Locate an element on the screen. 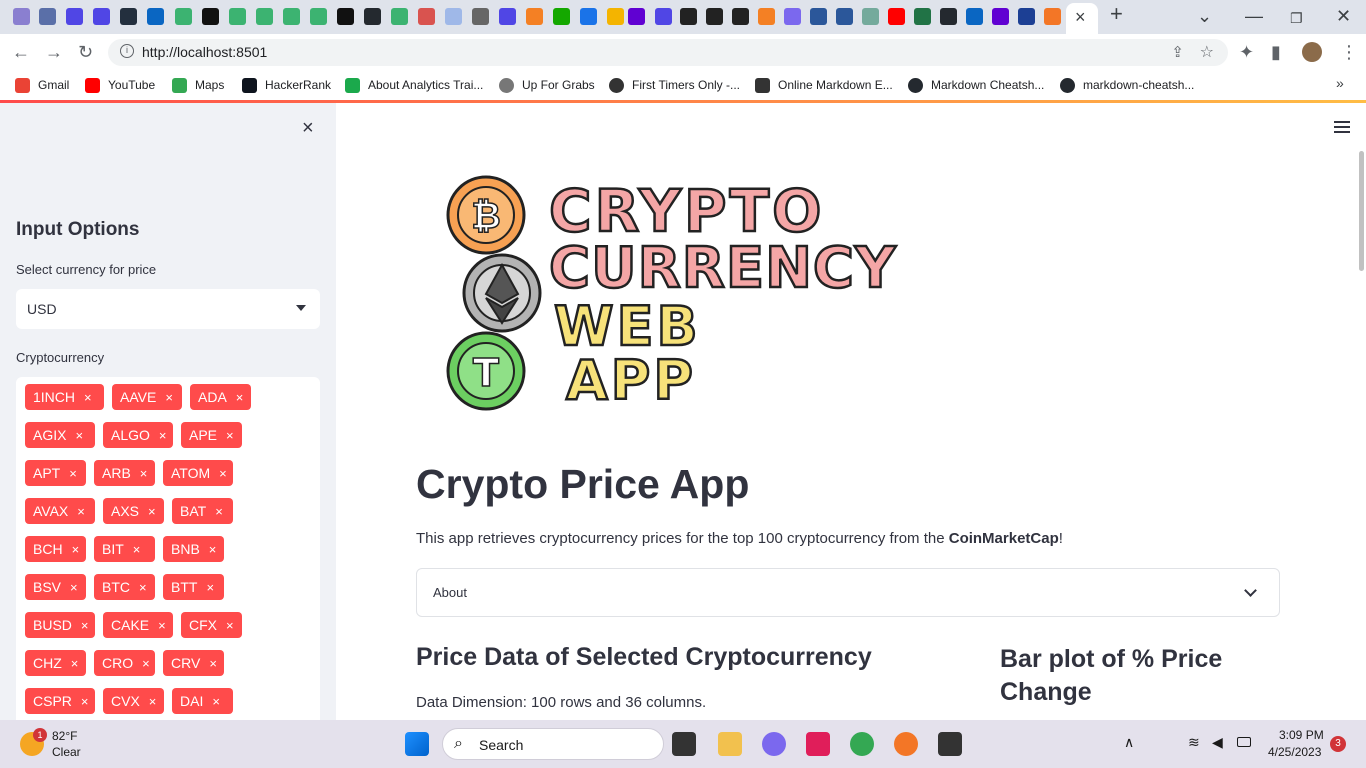 The width and height of the screenshot is (1366, 768). bookmark-gmail: Gmail is located at coordinates (42, 85).